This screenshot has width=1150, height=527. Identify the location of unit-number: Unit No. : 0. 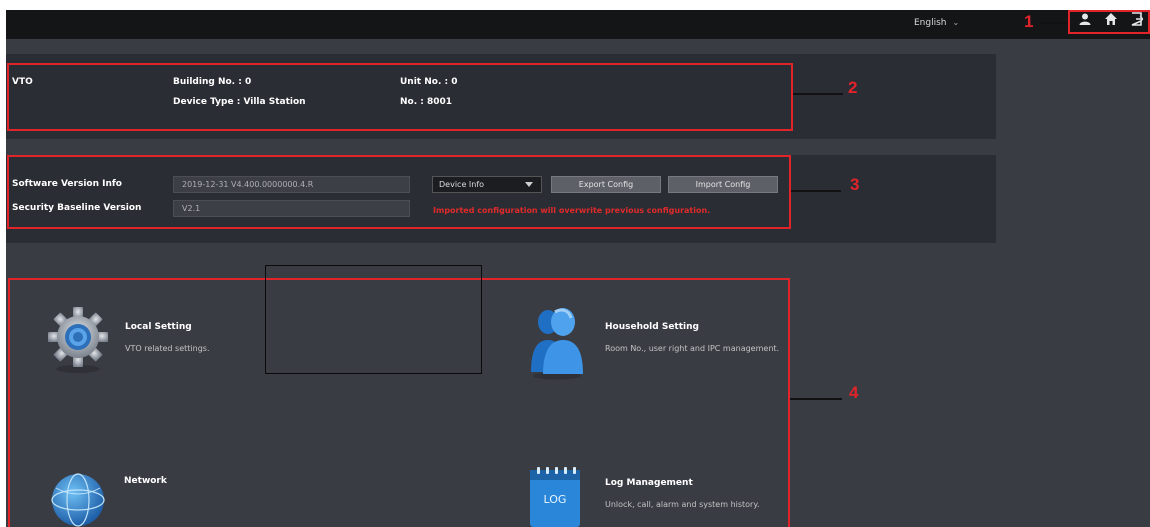
(429, 82).